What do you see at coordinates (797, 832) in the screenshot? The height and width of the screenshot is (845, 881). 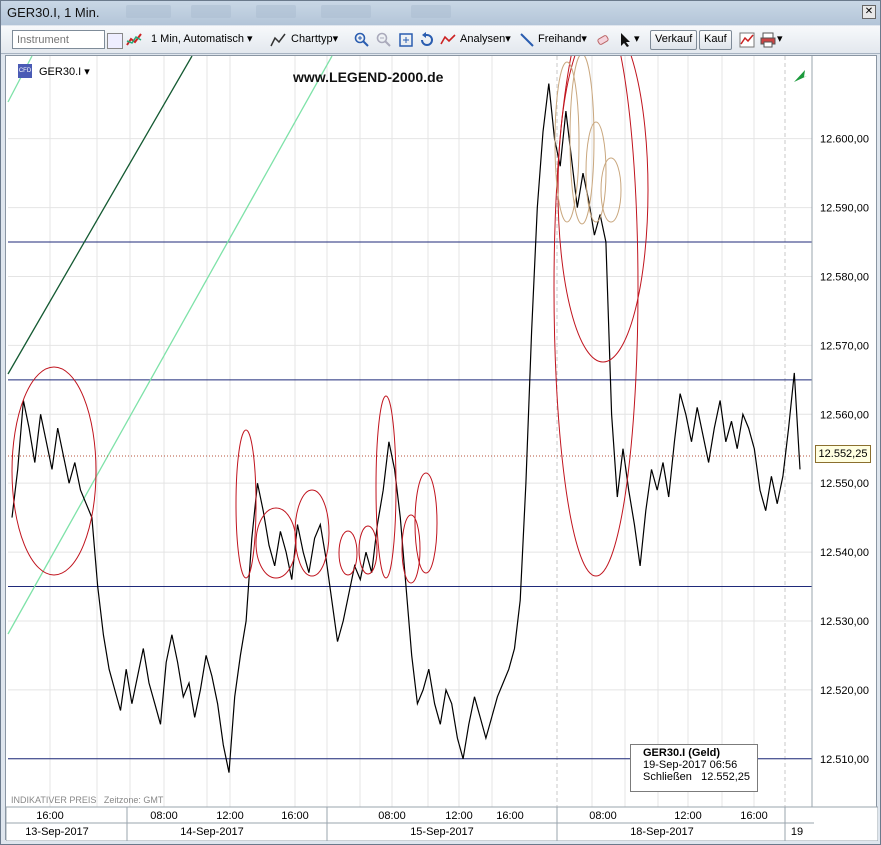 I see `x-date-label: 19` at bounding box center [797, 832].